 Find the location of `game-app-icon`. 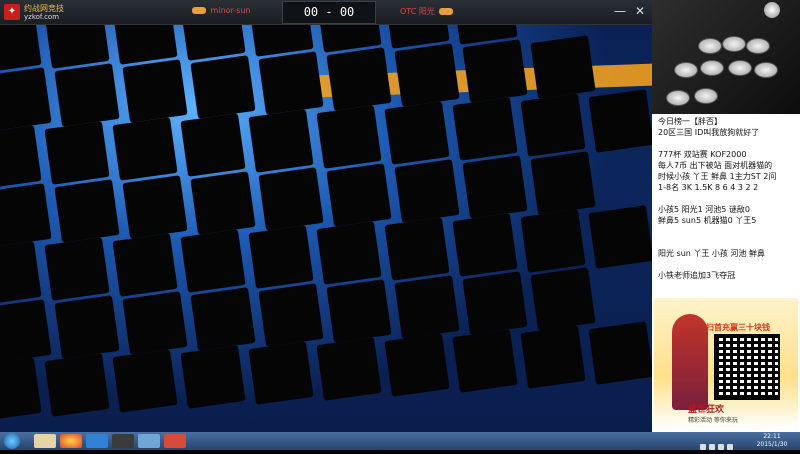

game-app-icon is located at coordinates (175, 441).